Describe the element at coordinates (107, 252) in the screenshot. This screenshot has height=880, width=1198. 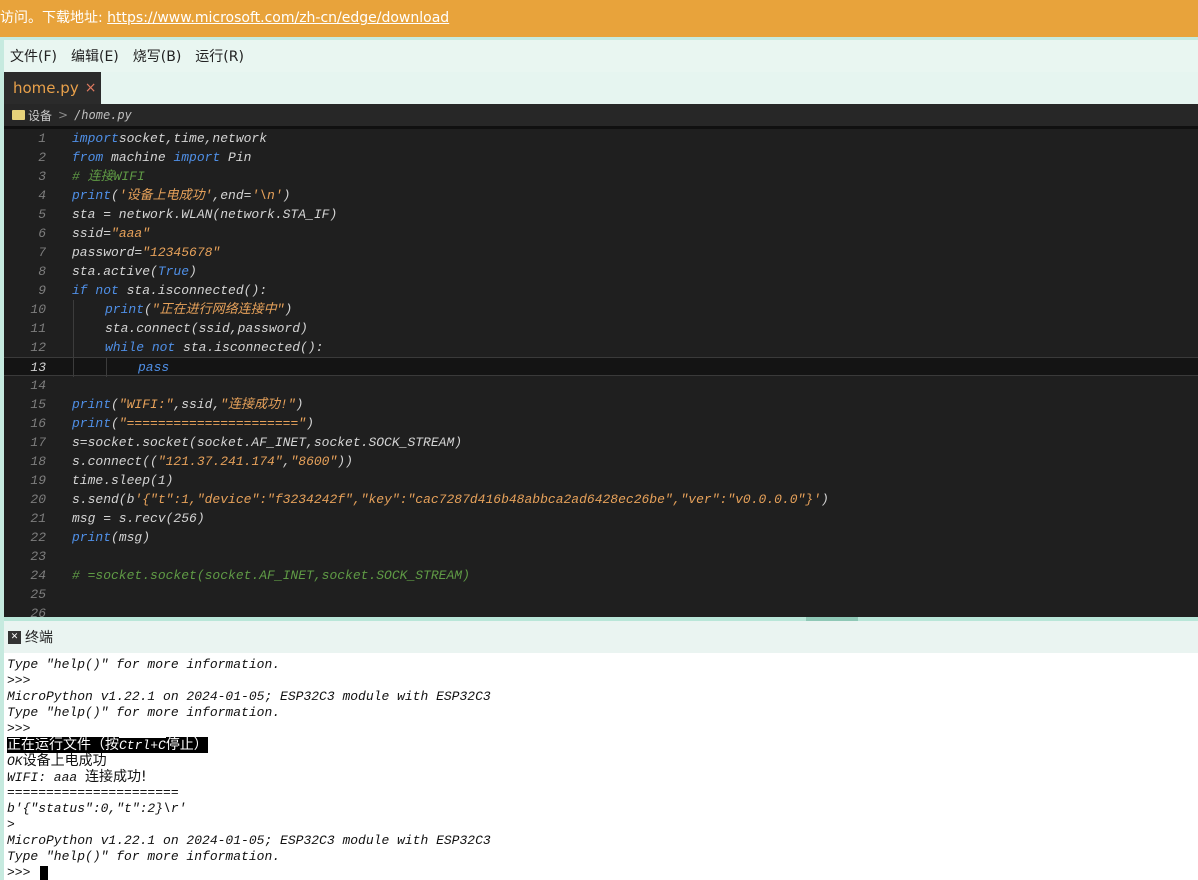
I see `code-token: password=` at that location.